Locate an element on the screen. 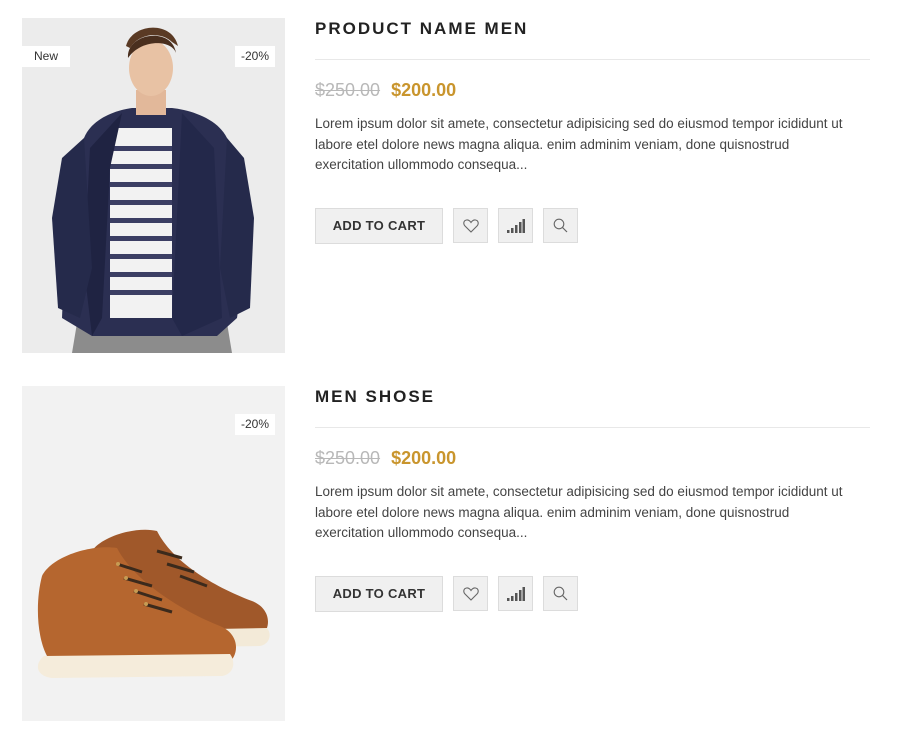  product-title: MEN SHOSE is located at coordinates (592, 397).